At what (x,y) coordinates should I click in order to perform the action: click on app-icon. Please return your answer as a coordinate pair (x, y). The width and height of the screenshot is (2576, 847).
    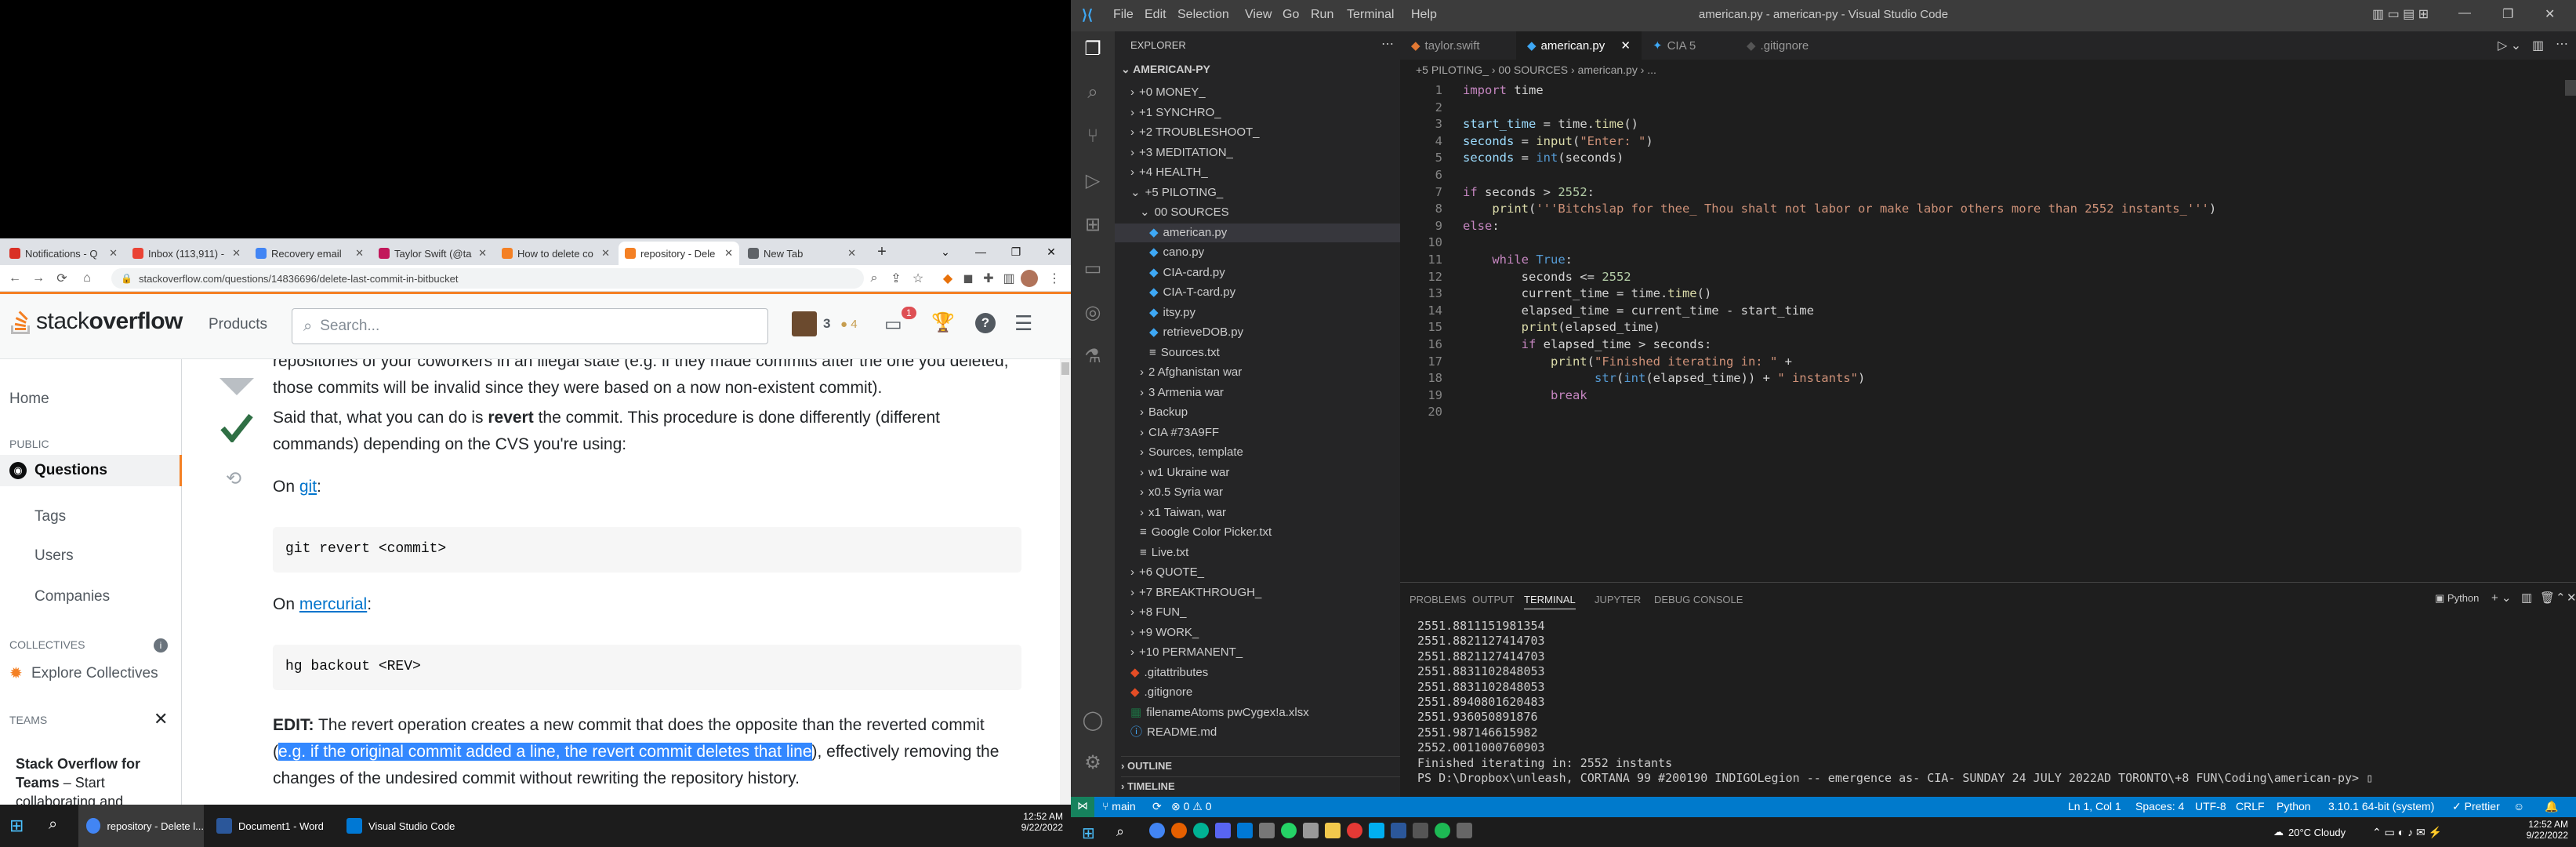
    Looking at the image, I should click on (1267, 830).